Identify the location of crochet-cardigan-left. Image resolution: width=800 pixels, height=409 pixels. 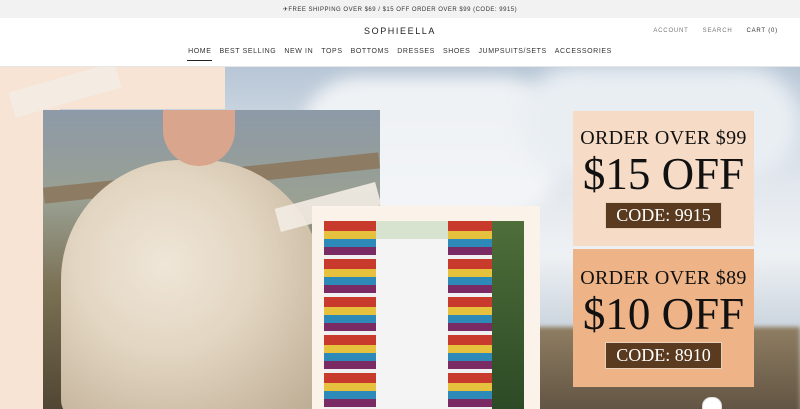
(350, 315).